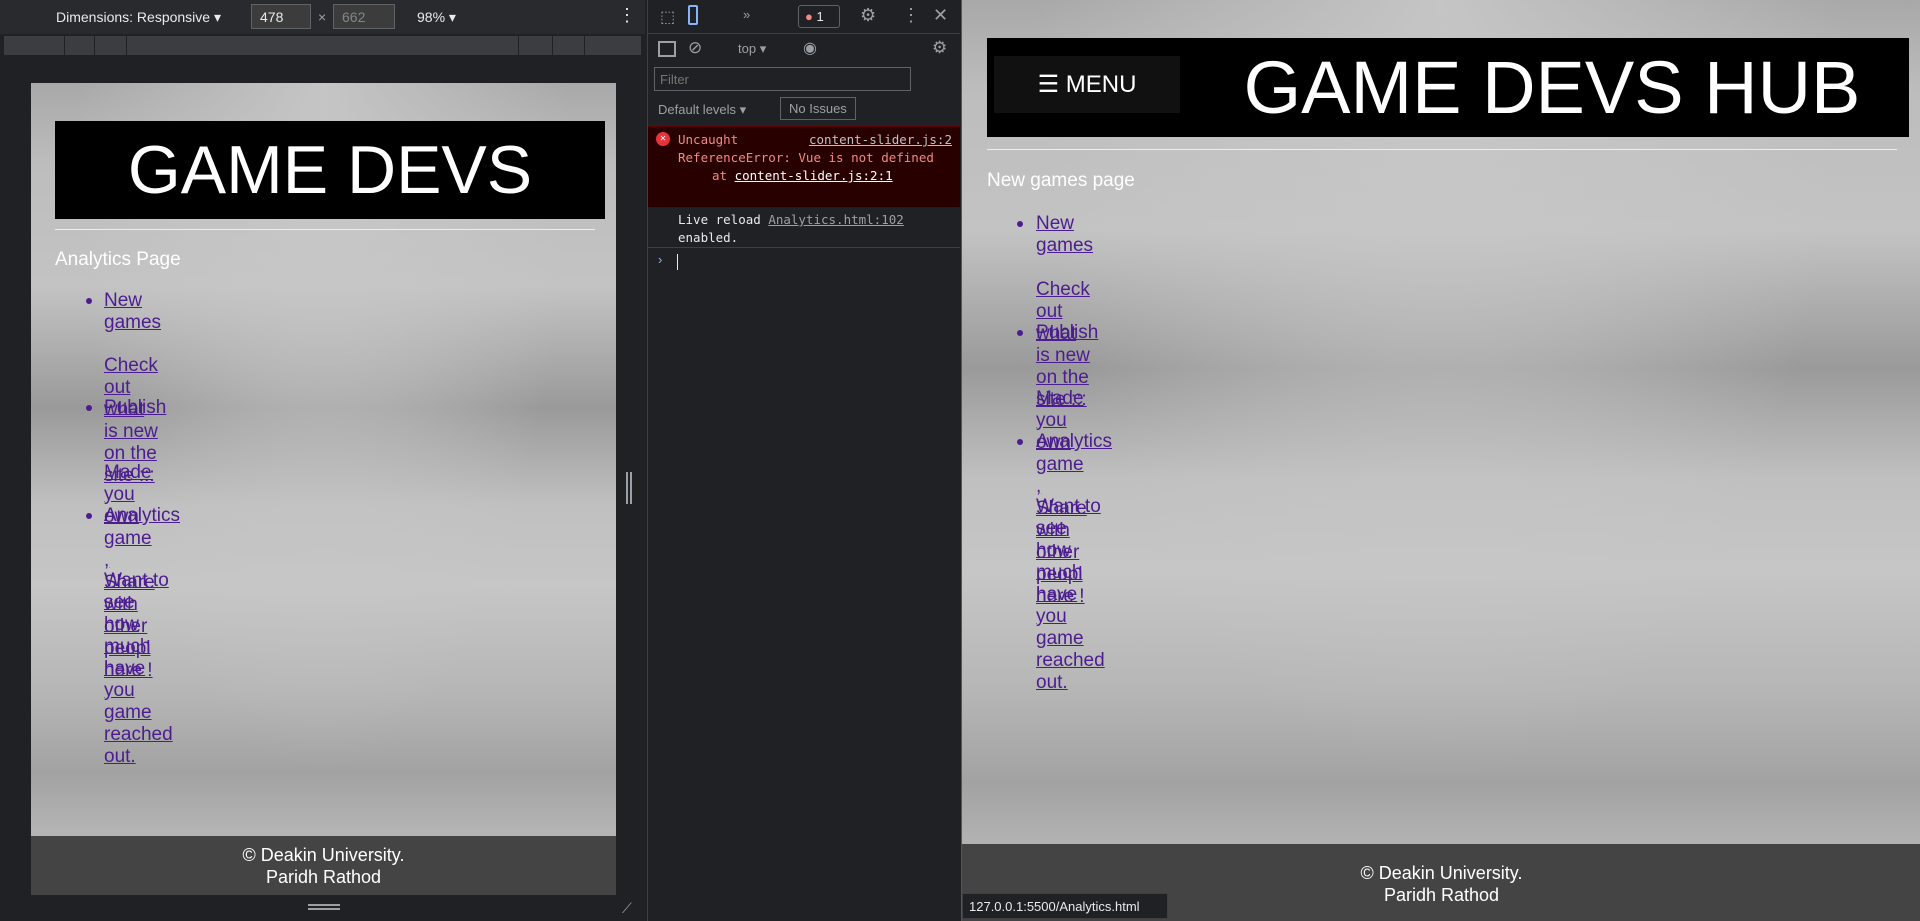 Image resolution: width=1920 pixels, height=921 pixels. Describe the element at coordinates (814, 175) in the screenshot. I see `stack-link: content-slider.js:2:1` at that location.